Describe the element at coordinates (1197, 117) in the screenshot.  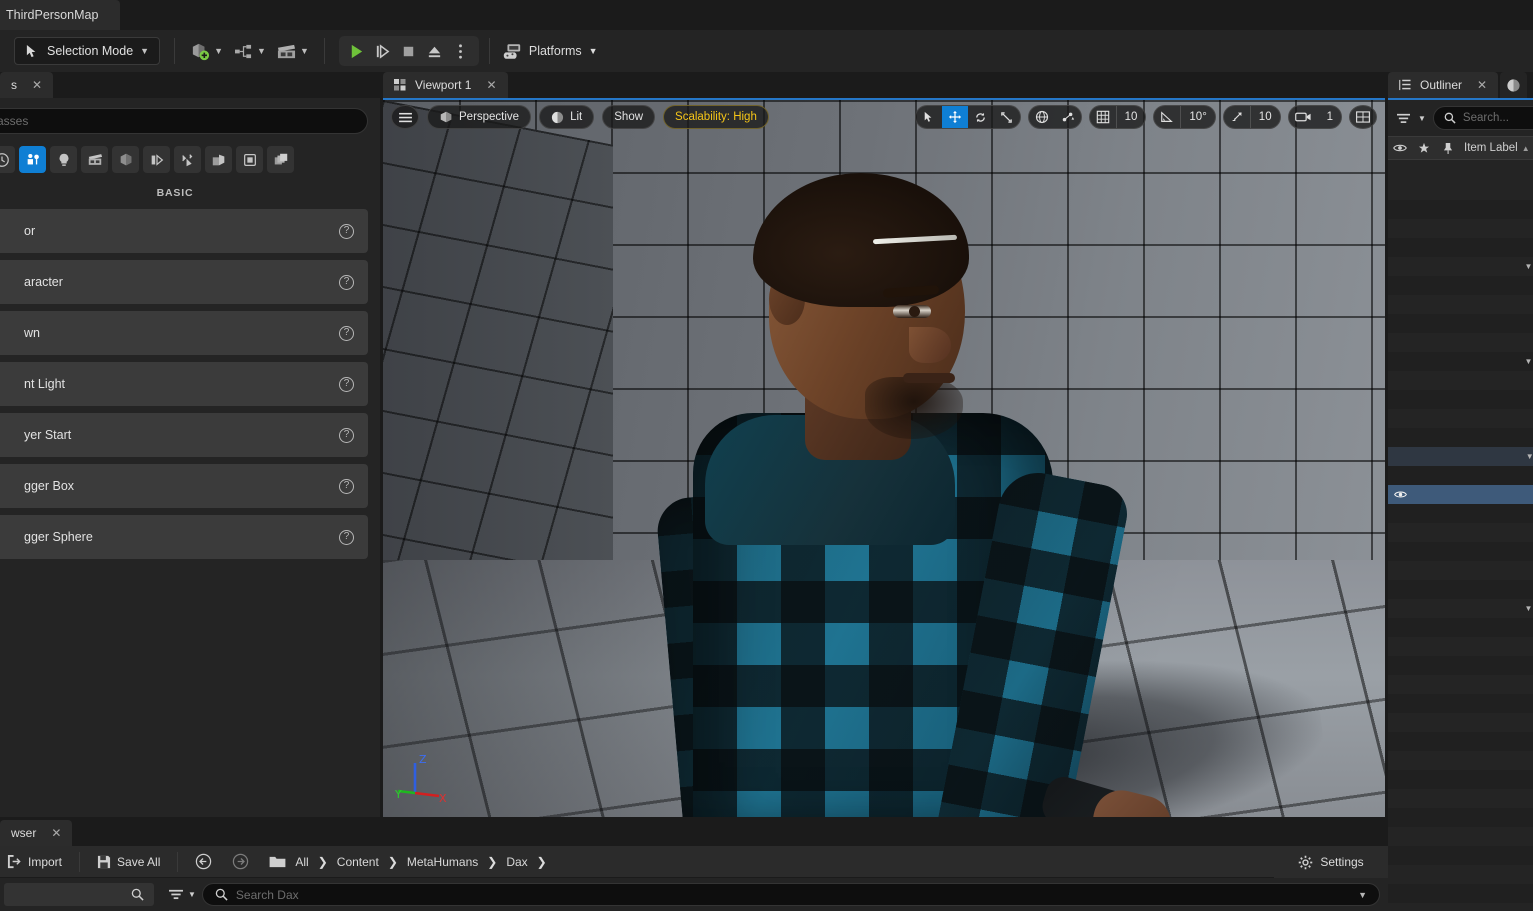
I see `angle-snap-value: 10°` at that location.